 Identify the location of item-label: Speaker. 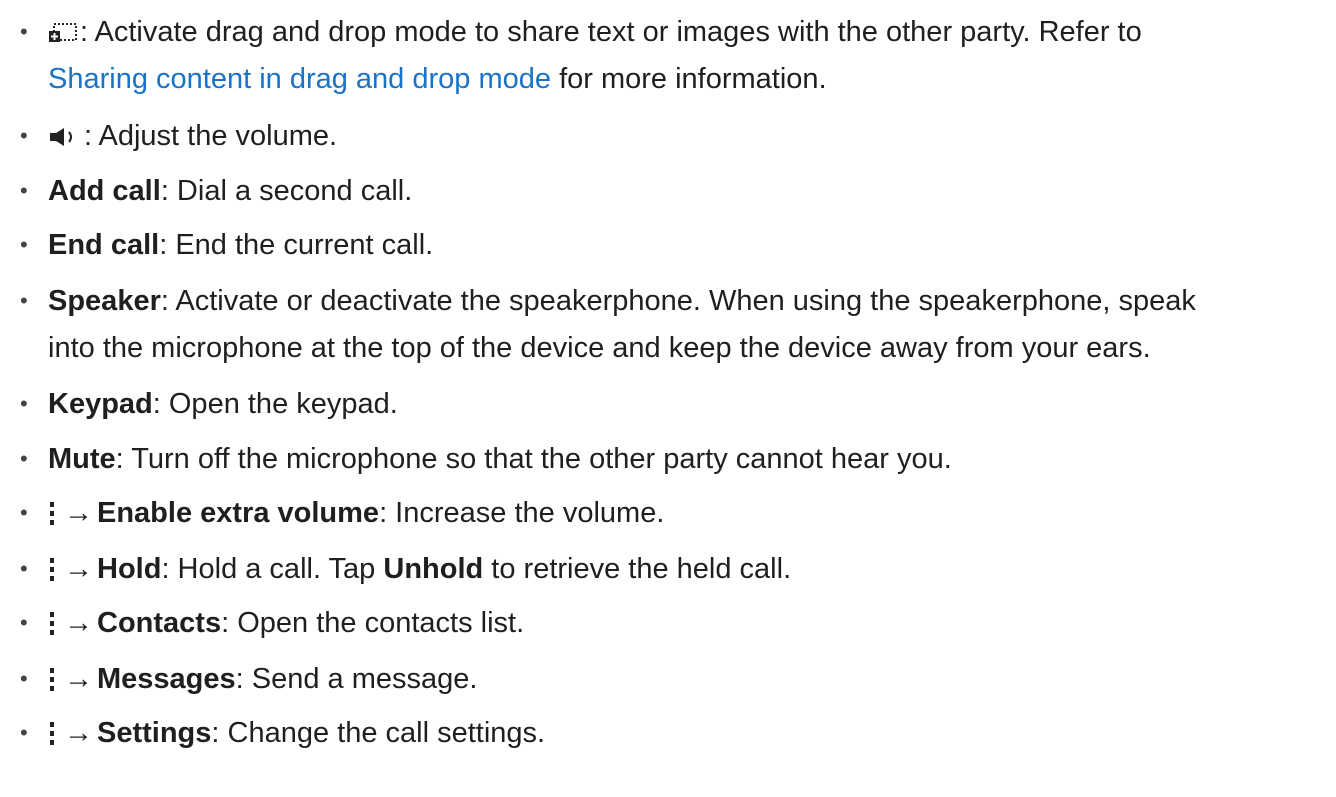
(104, 301).